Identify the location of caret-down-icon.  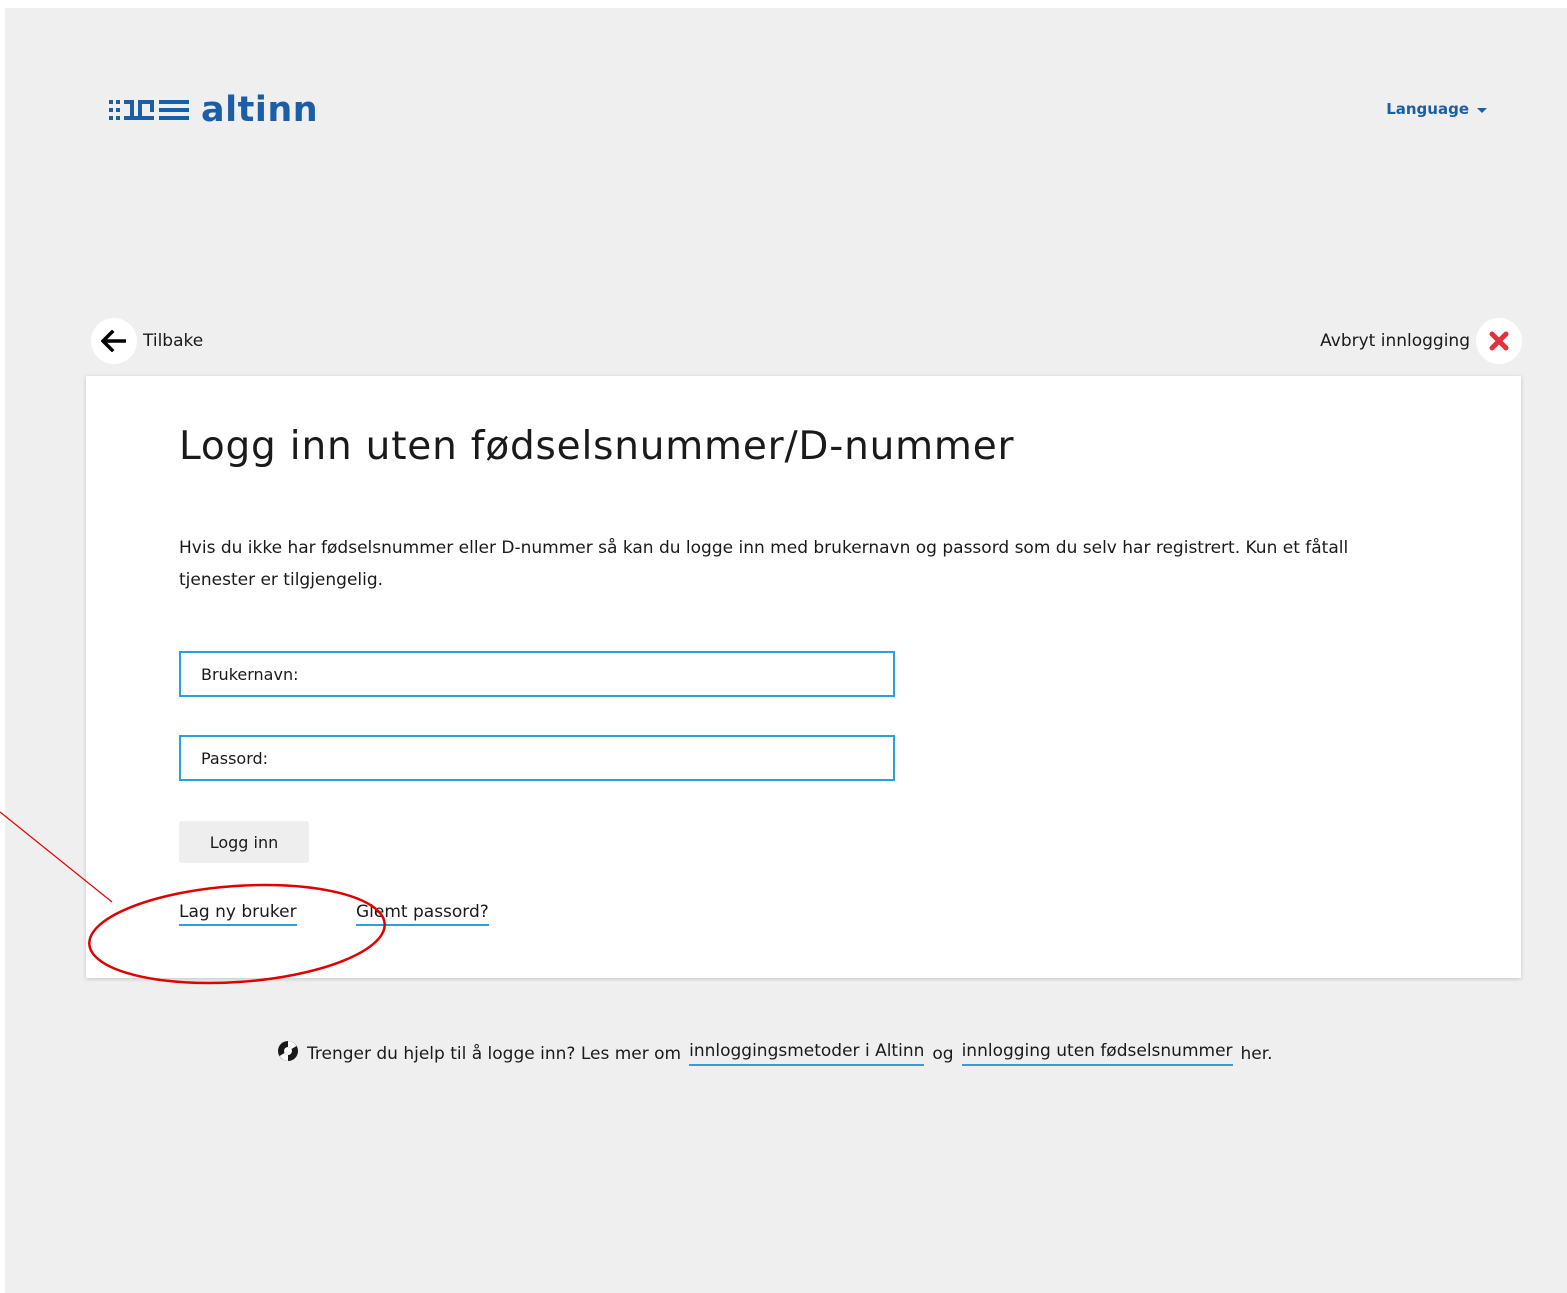
(1482, 110).